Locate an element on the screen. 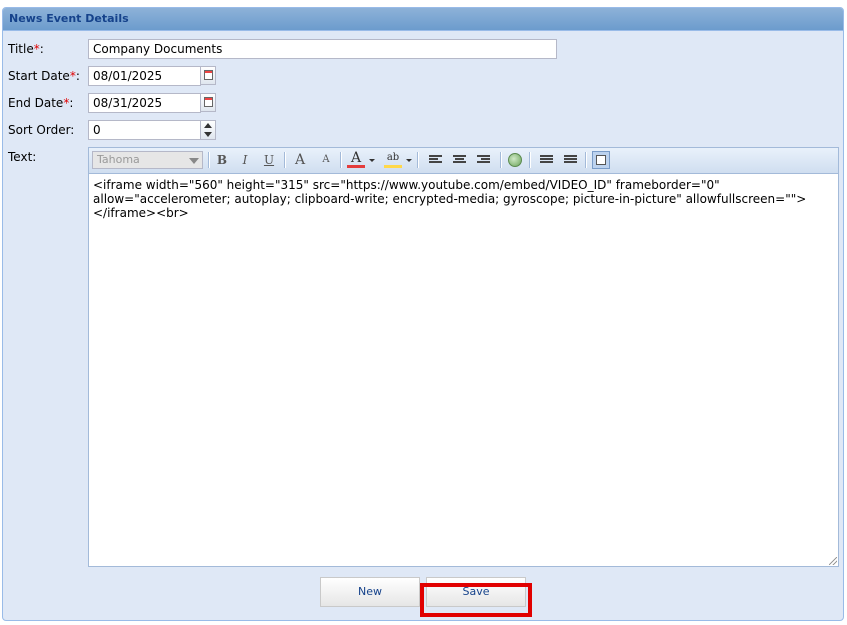 Image resolution: width=847 pixels, height=625 pixels. source-edit-button is located at coordinates (601, 160).